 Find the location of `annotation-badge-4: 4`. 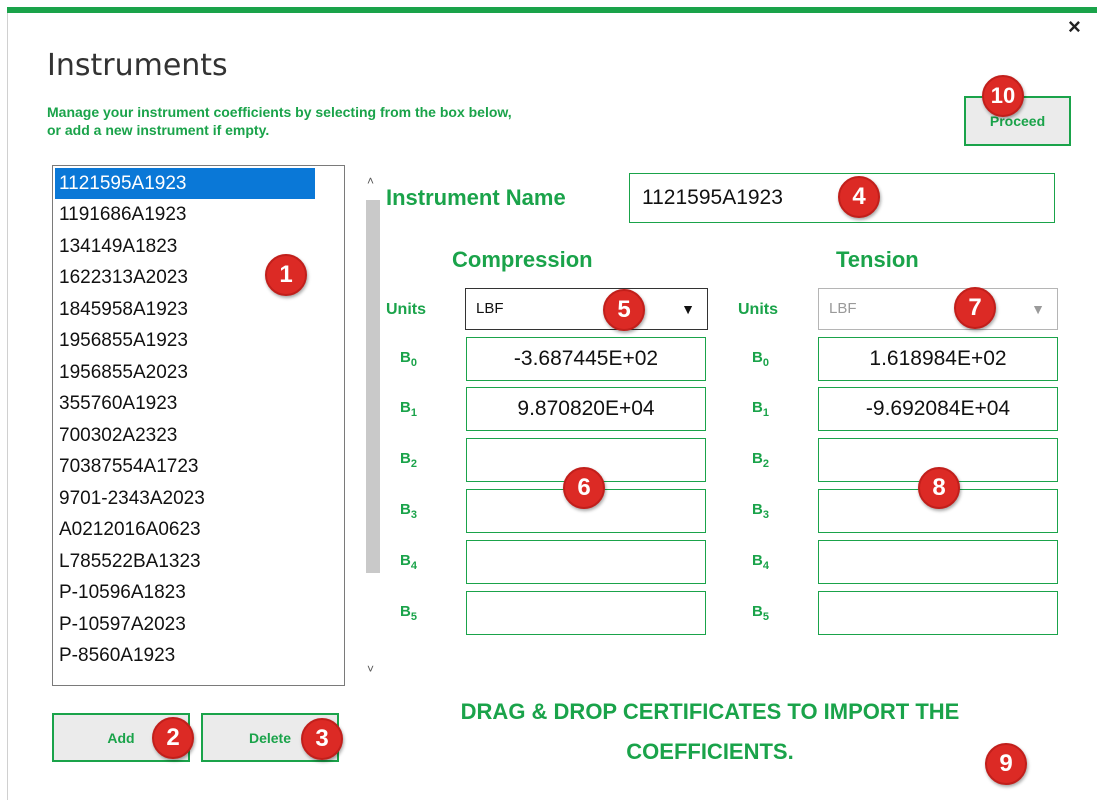

annotation-badge-4: 4 is located at coordinates (859, 197).